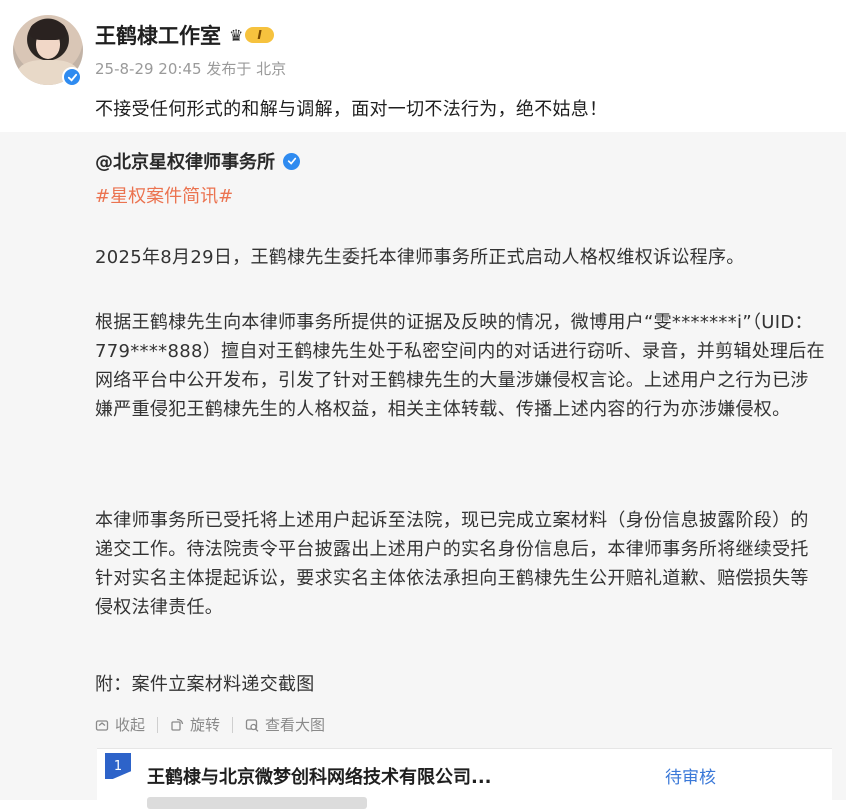  Describe the element at coordinates (205, 725) in the screenshot. I see `rotate-label: 旋转` at that location.